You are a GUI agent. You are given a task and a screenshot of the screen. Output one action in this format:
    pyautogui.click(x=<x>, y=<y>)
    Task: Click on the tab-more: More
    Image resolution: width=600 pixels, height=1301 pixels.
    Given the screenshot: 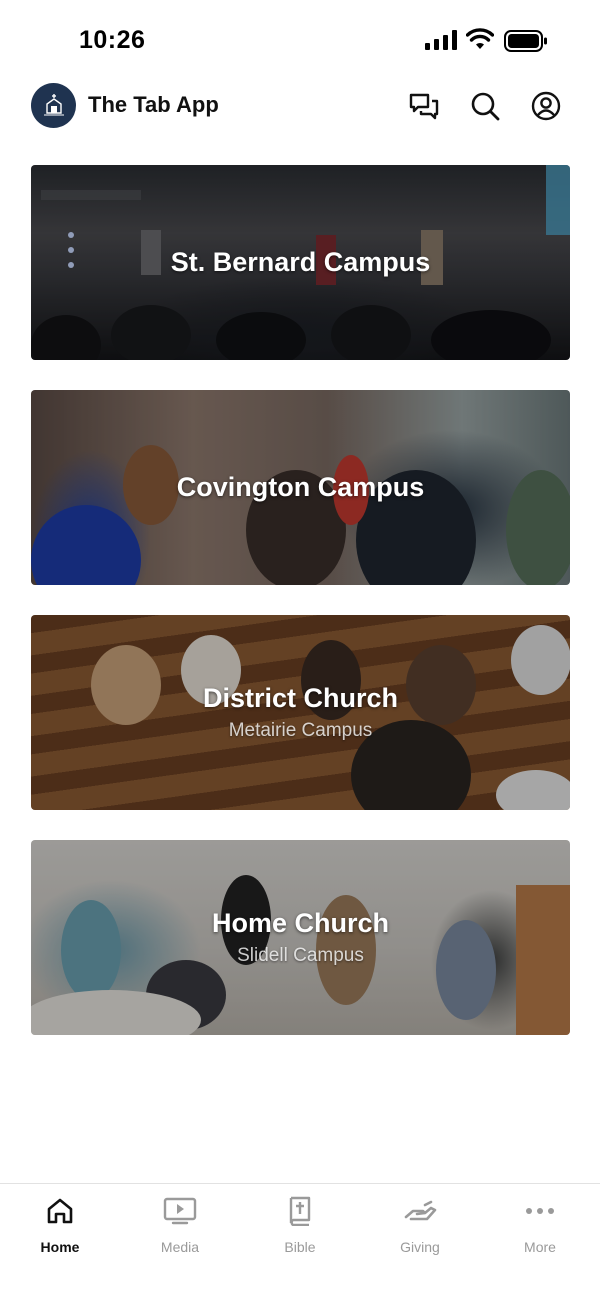 What is the action you would take?
    pyautogui.click(x=540, y=1229)
    